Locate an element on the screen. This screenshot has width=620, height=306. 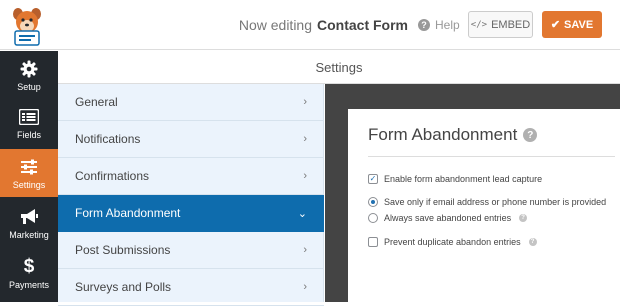
sidebar-item-setup: Setup is located at coordinates (29, 75).